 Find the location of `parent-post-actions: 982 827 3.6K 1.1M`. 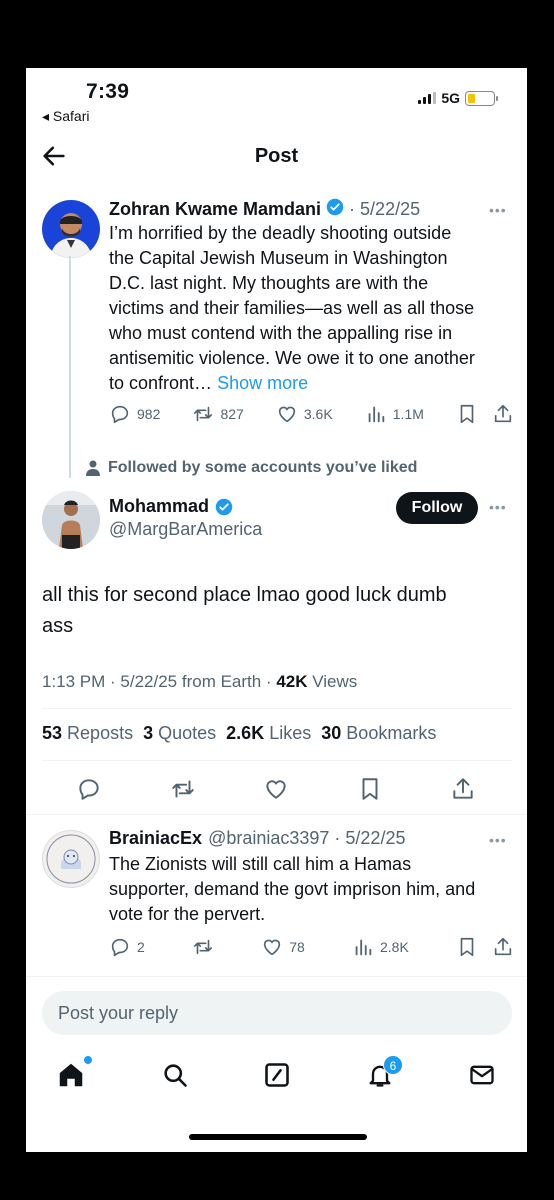

parent-post-actions: 982 827 3.6K 1.1M is located at coordinates (311, 414).